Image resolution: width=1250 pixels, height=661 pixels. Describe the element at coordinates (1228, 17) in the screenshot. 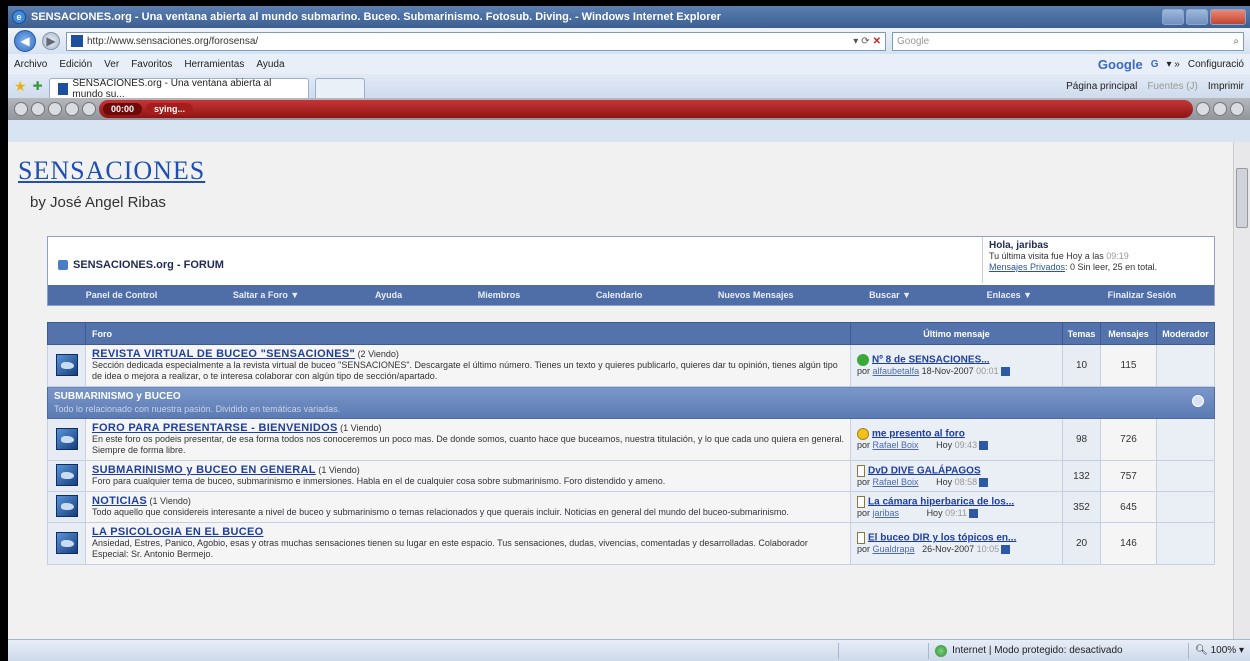

I see `close-button` at that location.